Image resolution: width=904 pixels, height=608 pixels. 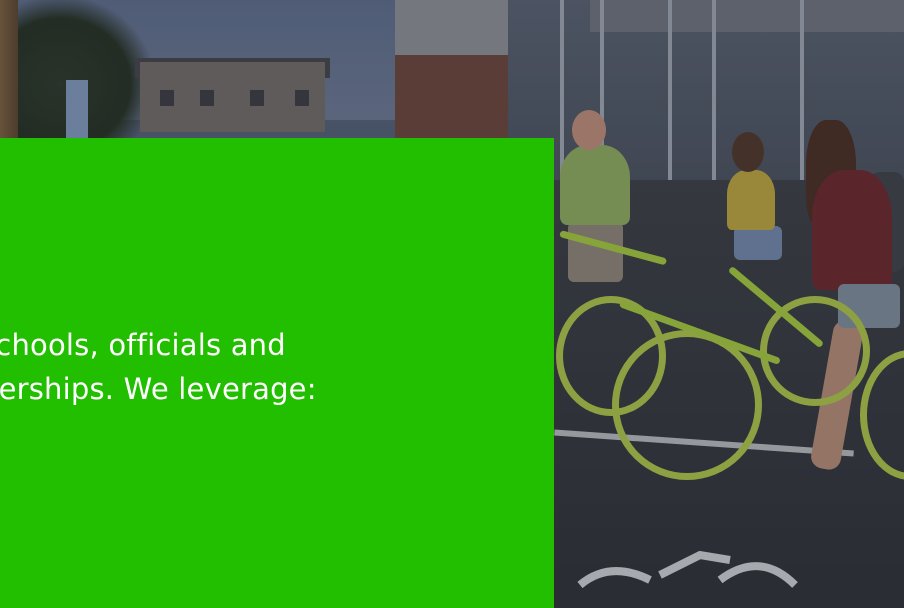 I want to click on description-line-2: nerships. We leverage:, so click(x=158, y=389).